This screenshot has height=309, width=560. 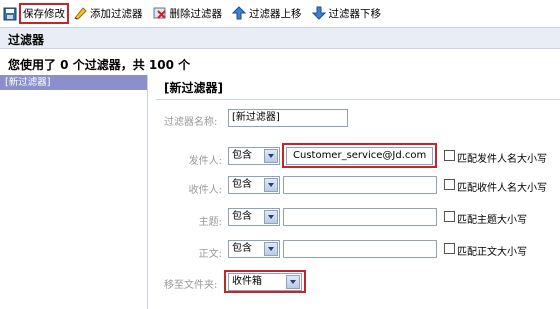 What do you see at coordinates (355, 13) in the screenshot?
I see `move-filter-down-label: 过滤器下移` at bounding box center [355, 13].